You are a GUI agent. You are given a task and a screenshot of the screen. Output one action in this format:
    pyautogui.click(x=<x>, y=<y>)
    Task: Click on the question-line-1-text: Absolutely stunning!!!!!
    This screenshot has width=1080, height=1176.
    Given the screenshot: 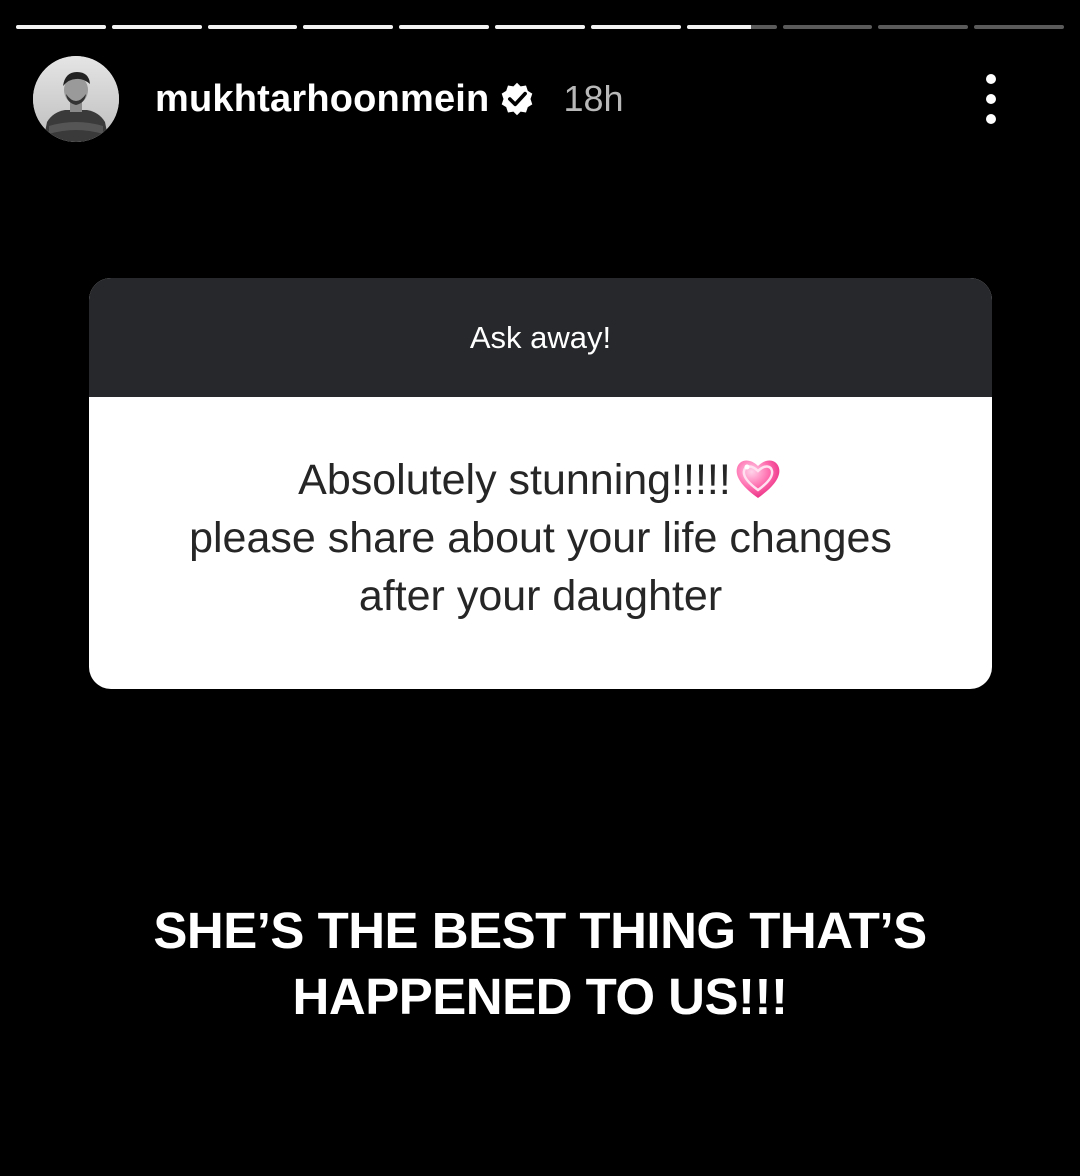 What is the action you would take?
    pyautogui.click(x=514, y=480)
    